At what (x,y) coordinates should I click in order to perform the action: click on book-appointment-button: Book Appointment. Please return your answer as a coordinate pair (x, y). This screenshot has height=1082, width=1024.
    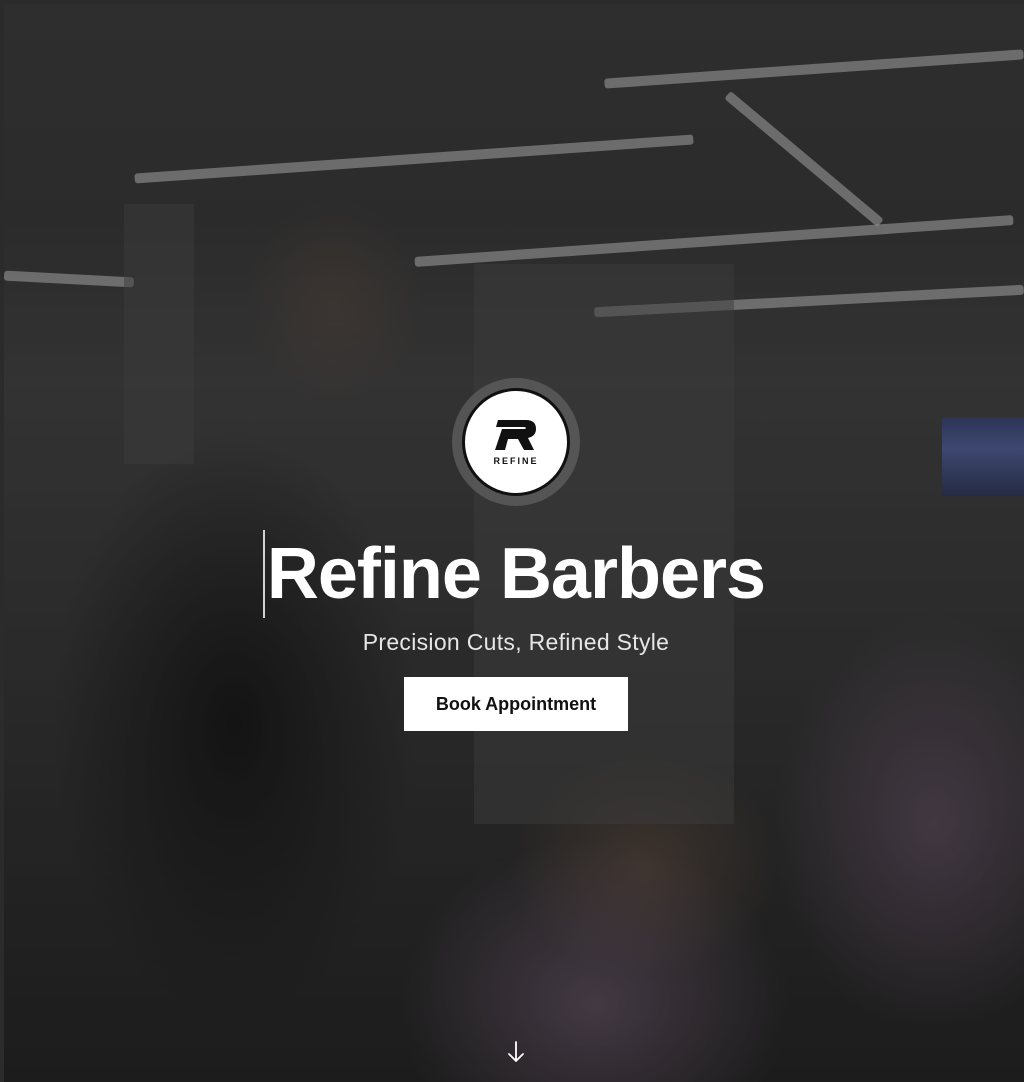
    Looking at the image, I should click on (516, 704).